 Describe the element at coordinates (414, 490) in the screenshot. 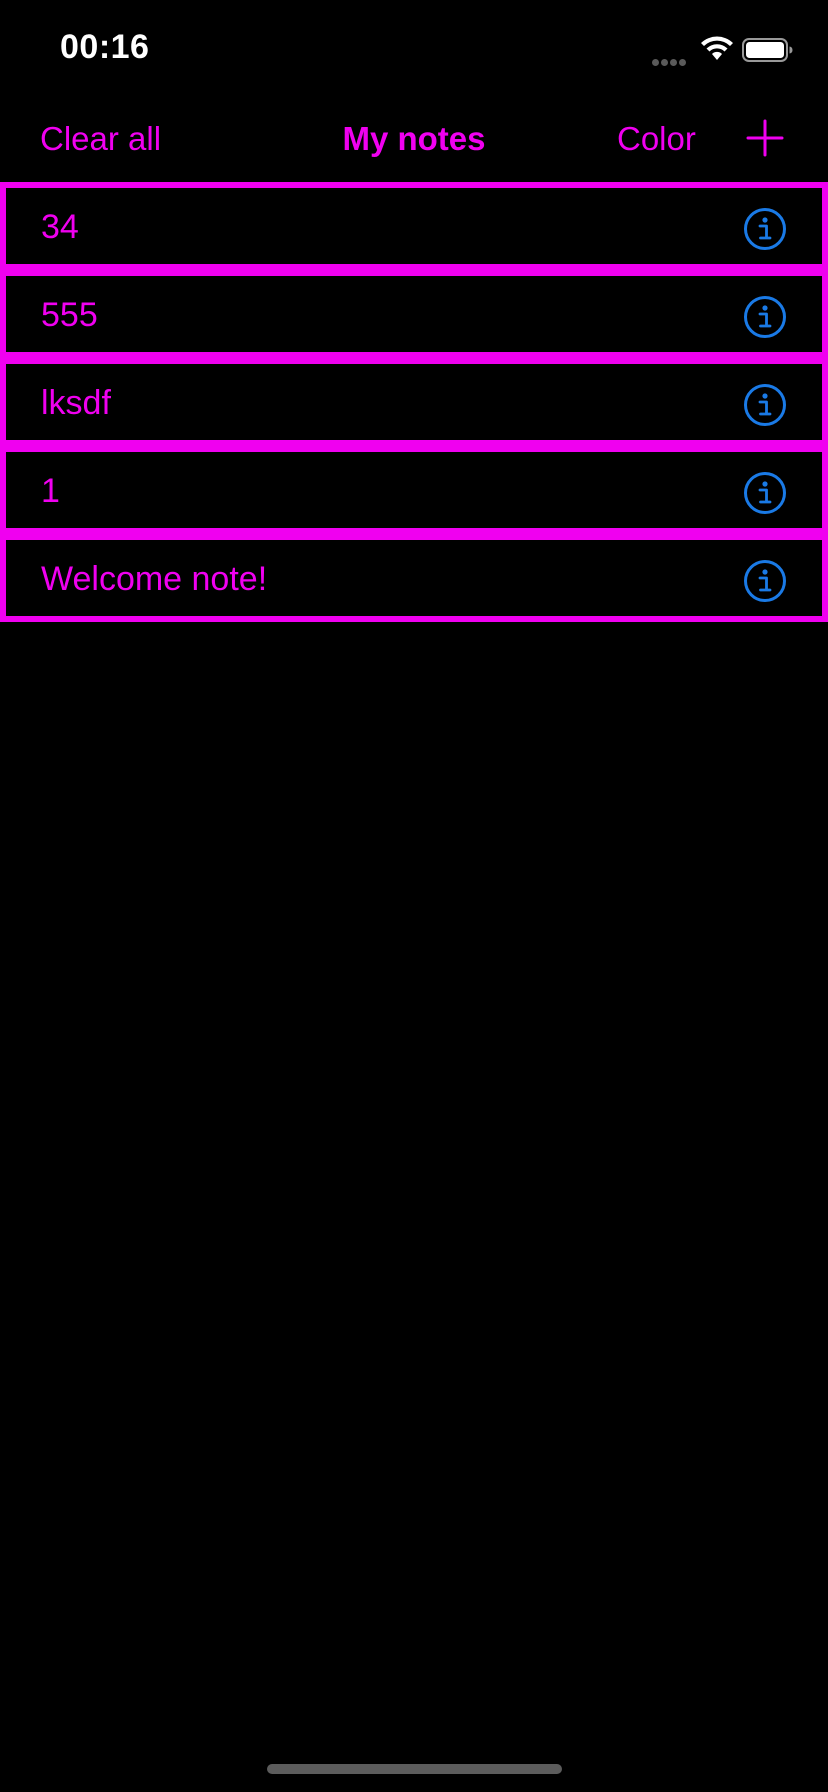

I see `note-row: 1` at that location.